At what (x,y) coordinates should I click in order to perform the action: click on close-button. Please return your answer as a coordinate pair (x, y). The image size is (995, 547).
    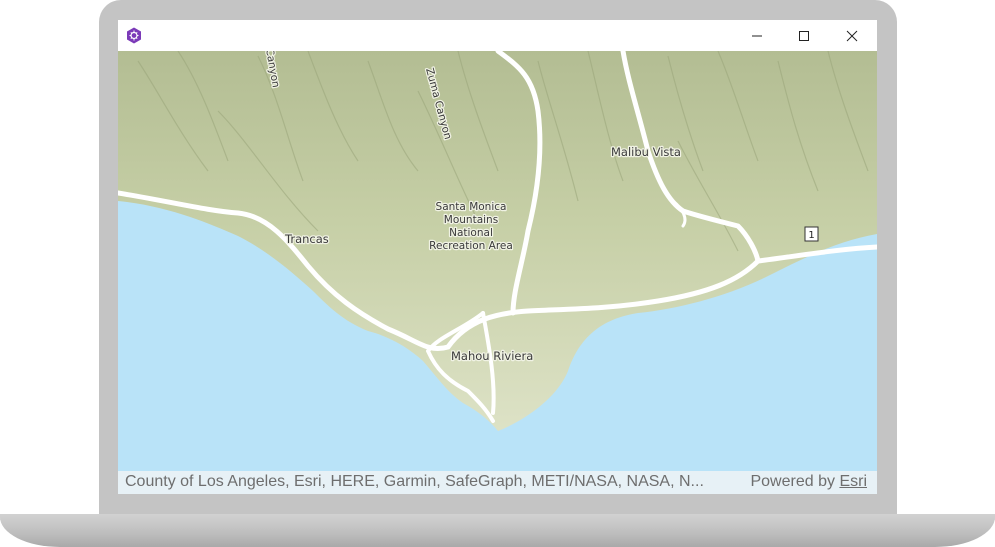
    Looking at the image, I should click on (852, 35).